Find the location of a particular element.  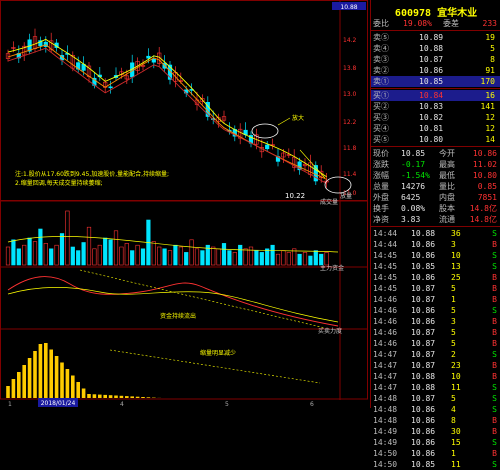

volume-ma is located at coordinates (173, 244).